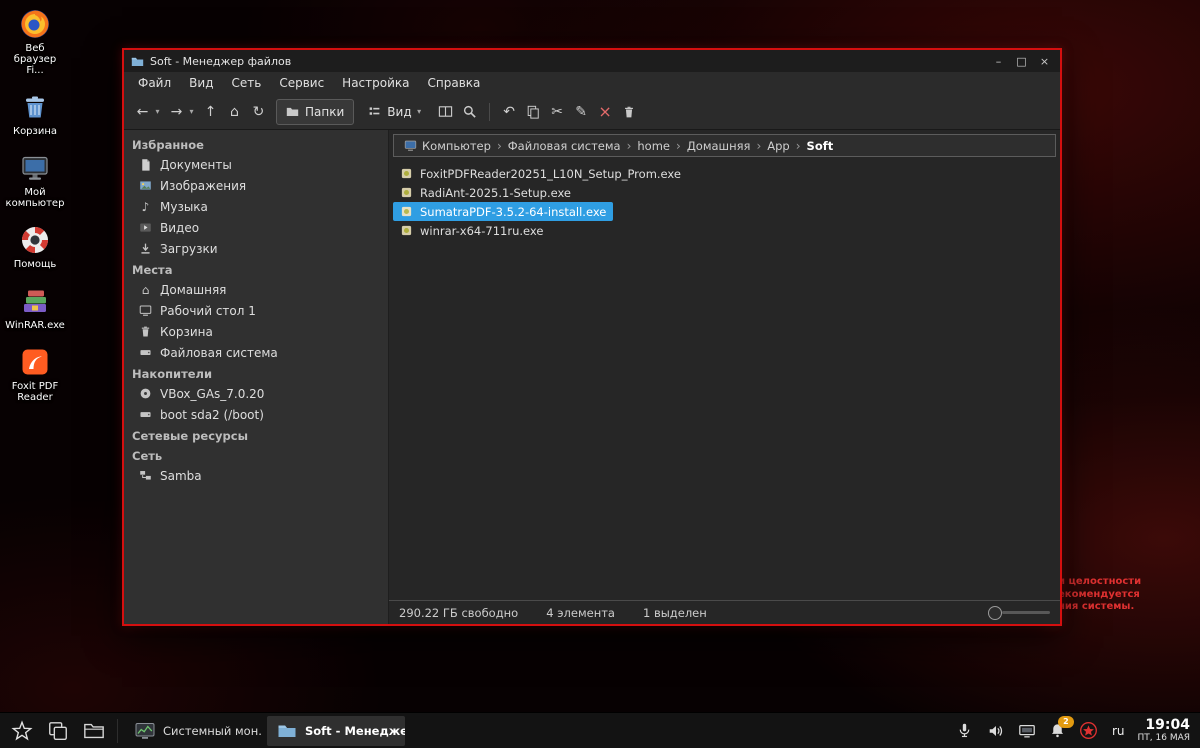 The width and height of the screenshot is (1200, 748). I want to click on clock: 19:04 ПТ, 16 МАЯ, so click(1164, 730).